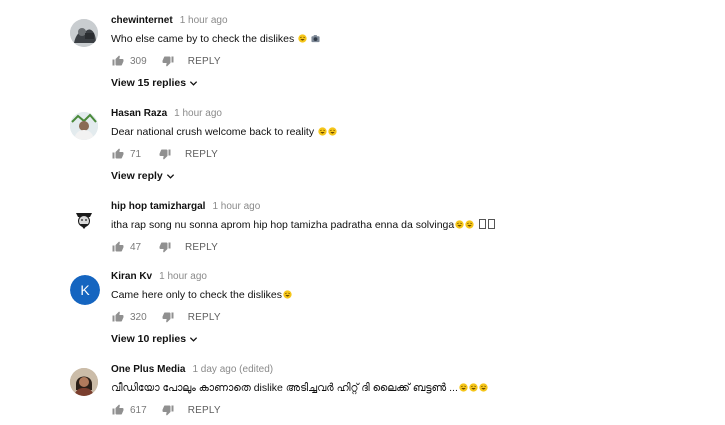 The height and width of the screenshot is (425, 725). Describe the element at coordinates (137, 176) in the screenshot. I see `view-replies-label: View reply` at that location.